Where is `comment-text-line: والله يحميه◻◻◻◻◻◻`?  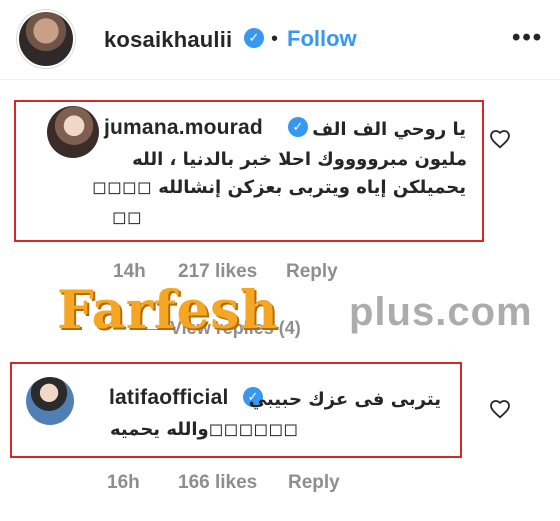
comment-text-line: والله يحميه◻◻◻◻◻◻ is located at coordinates (204, 429).